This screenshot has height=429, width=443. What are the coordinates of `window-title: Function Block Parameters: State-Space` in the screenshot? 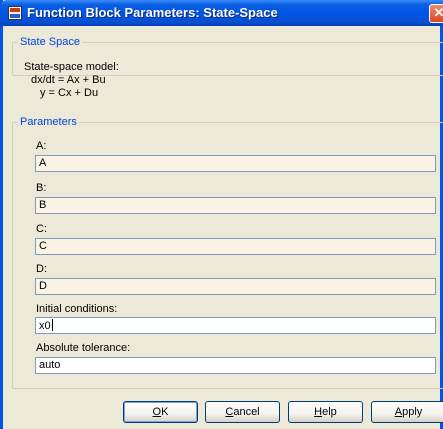 It's located at (152, 12).